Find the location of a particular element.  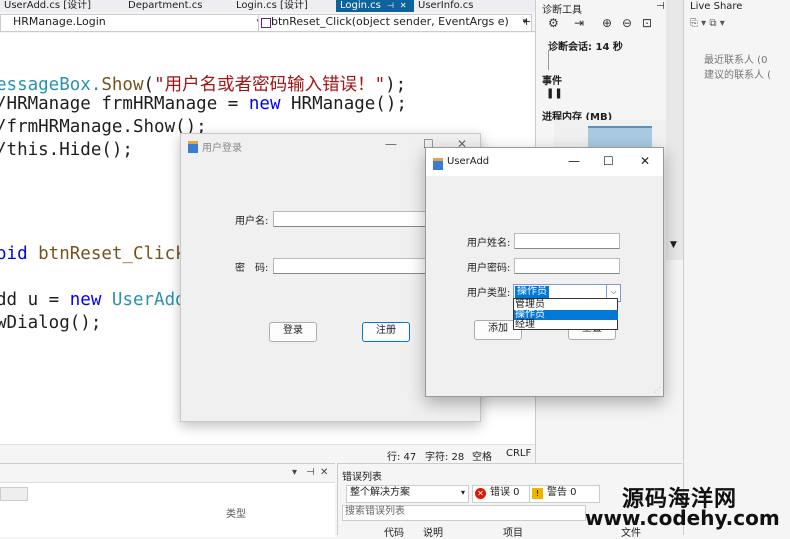

live-share-panel: Live Share ⎘ ▾ ⧉ ▾ 最近联系人 (0 建议的联系人 ( is located at coordinates (736, 267).